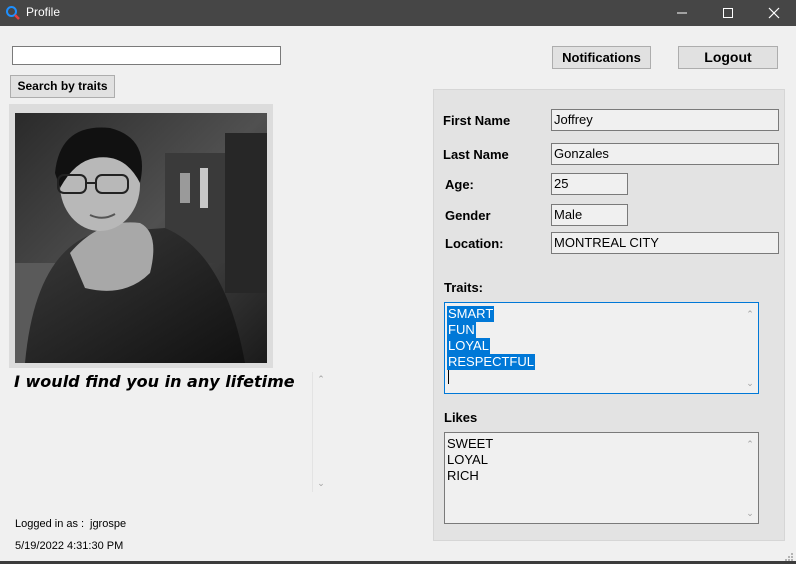 This screenshot has height=564, width=796. Describe the element at coordinates (474, 243) in the screenshot. I see `location-label: Location:` at that location.